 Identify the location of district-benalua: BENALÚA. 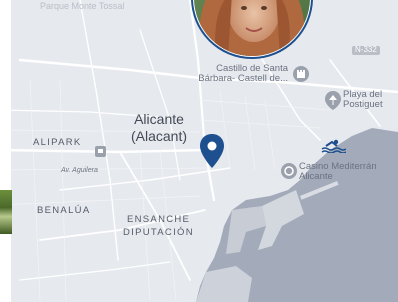
(64, 210).